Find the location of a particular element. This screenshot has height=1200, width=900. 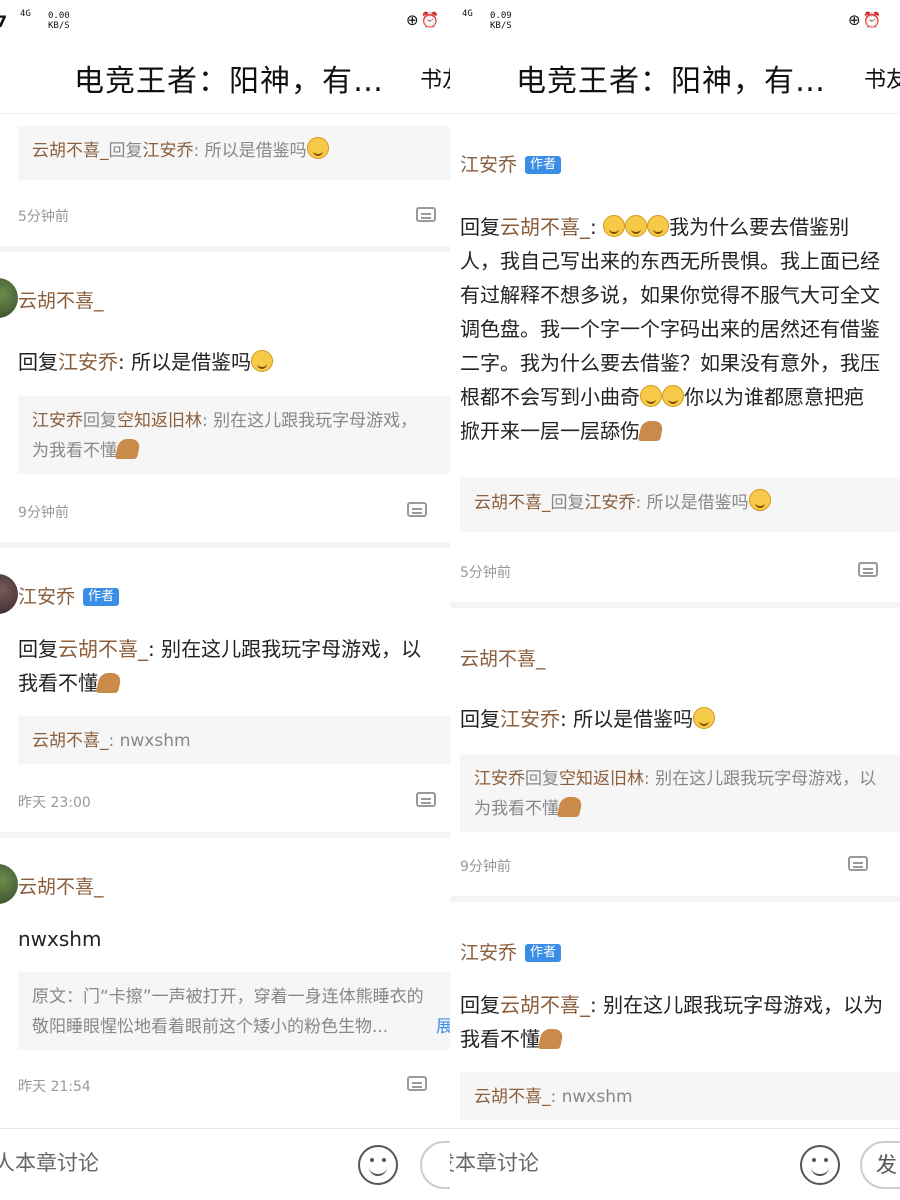

title-bar: 电竞王者：阳神，有… 书友 is located at coordinates (675, 76).